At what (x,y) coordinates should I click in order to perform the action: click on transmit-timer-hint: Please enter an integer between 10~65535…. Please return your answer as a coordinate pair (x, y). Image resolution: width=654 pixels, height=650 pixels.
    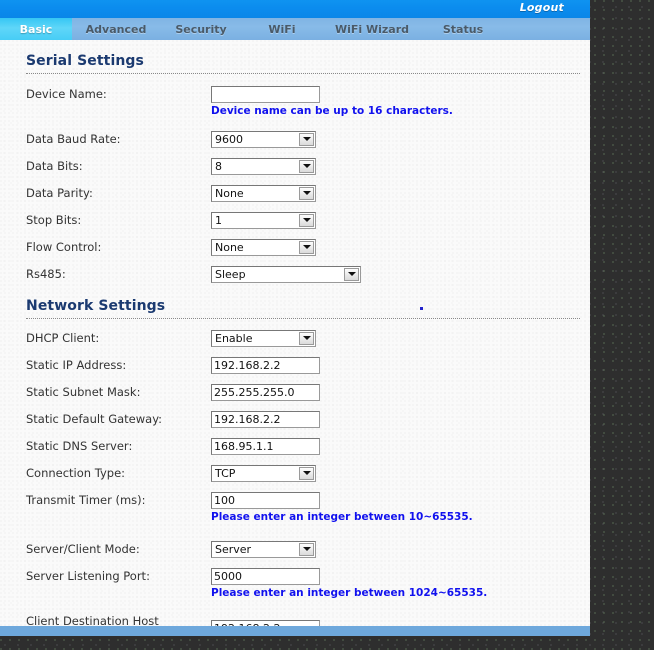
    Looking at the image, I should click on (342, 517).